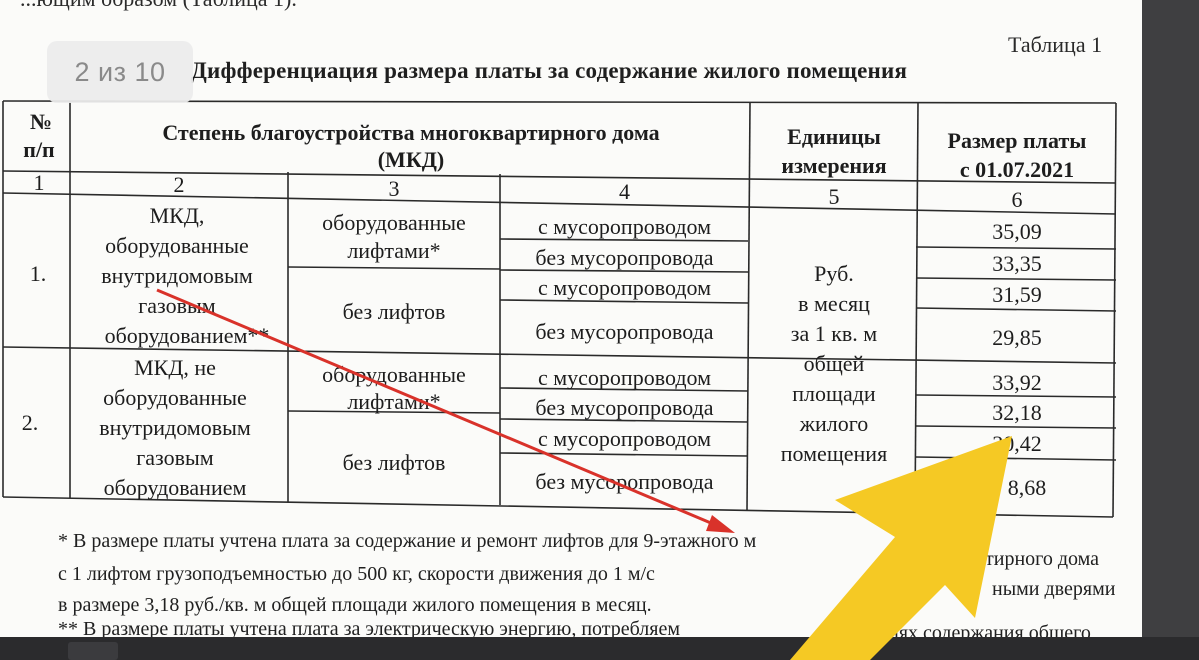 The width and height of the screenshot is (1199, 660). What do you see at coordinates (624, 331) in the screenshot?
I see `row1-chute-without-b: без мусоропровода` at bounding box center [624, 331].